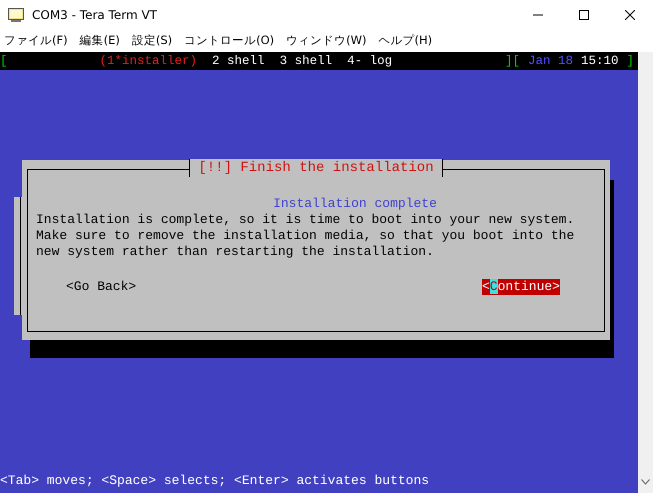 This screenshot has height=493, width=653. Describe the element at coordinates (584, 15) in the screenshot. I see `maximize-icon` at that location.